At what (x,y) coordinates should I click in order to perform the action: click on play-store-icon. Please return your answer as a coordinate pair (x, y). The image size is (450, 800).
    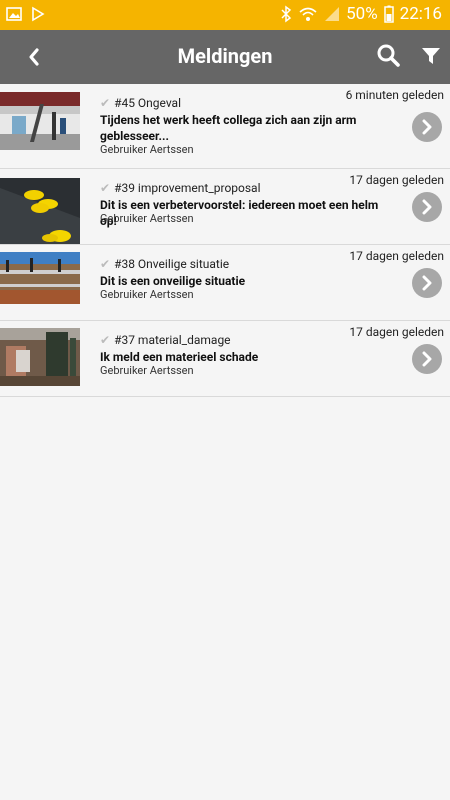
    Looking at the image, I should click on (38, 14).